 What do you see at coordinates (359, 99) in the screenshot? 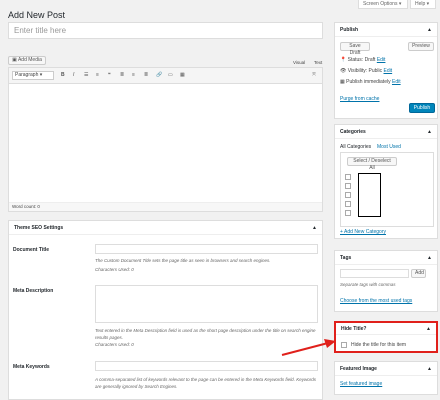
I see `purge-cache-link: Purge from cache` at bounding box center [359, 99].